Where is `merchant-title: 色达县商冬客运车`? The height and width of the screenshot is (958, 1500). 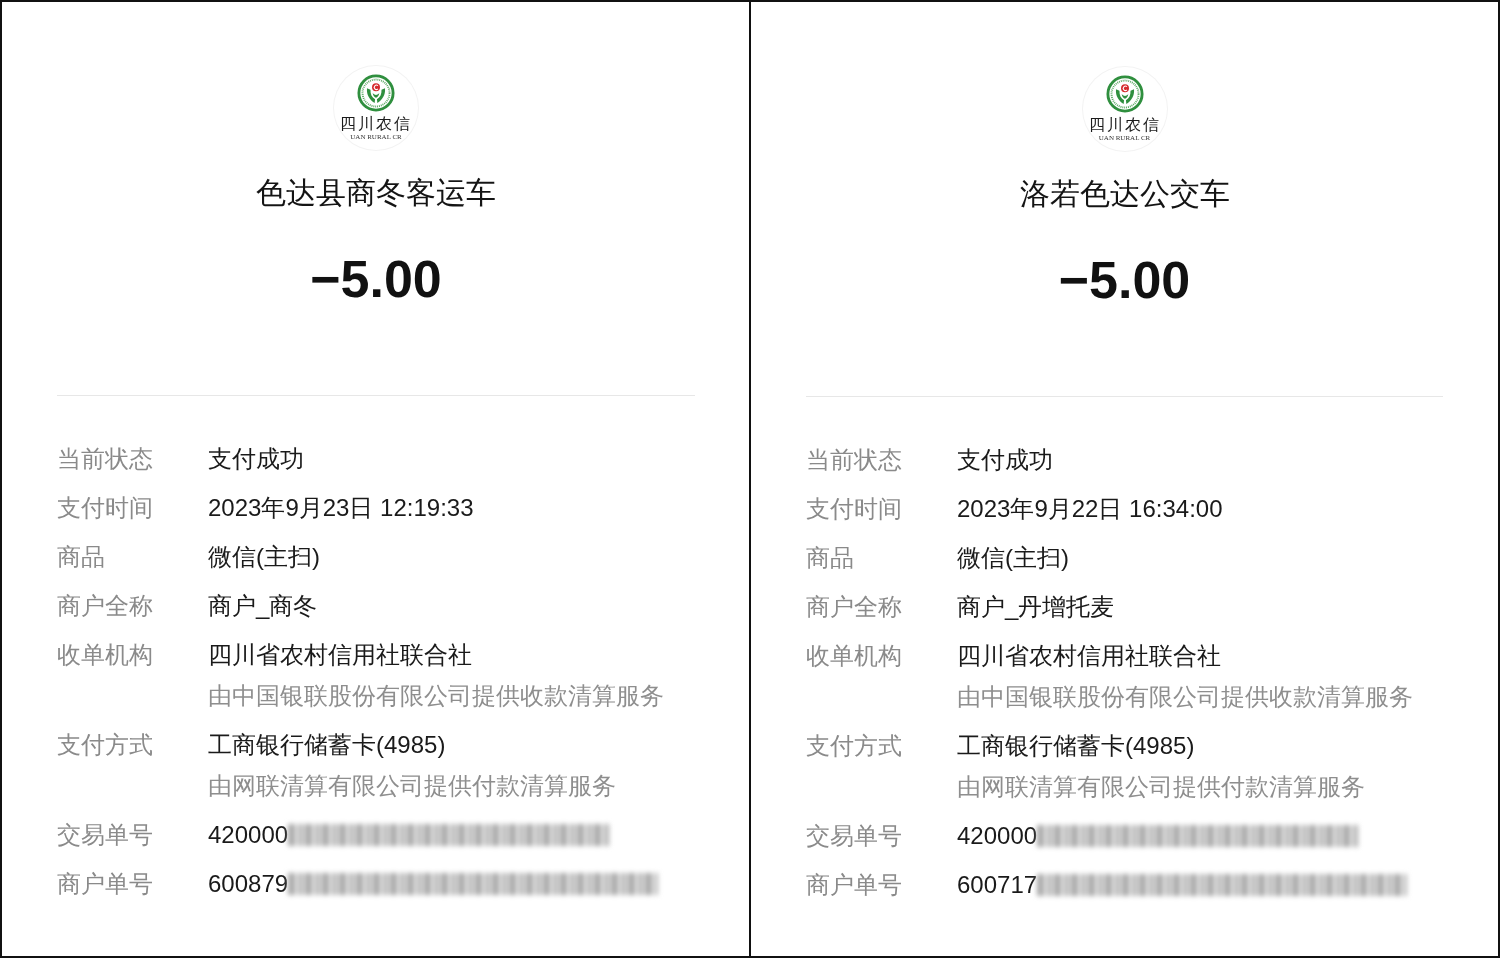
merchant-title: 色达县商冬客运车 is located at coordinates (376, 193).